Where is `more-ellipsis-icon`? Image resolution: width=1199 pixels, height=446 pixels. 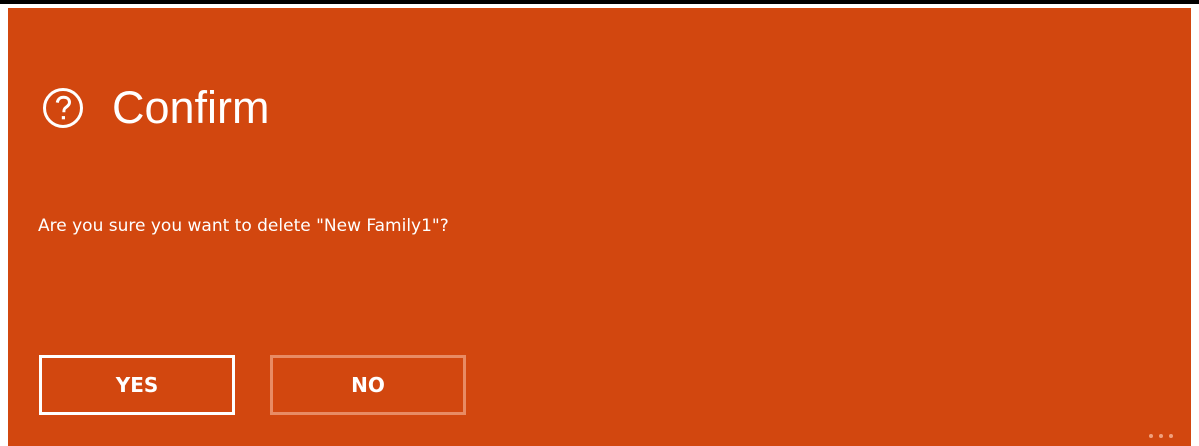 more-ellipsis-icon is located at coordinates (1161, 436).